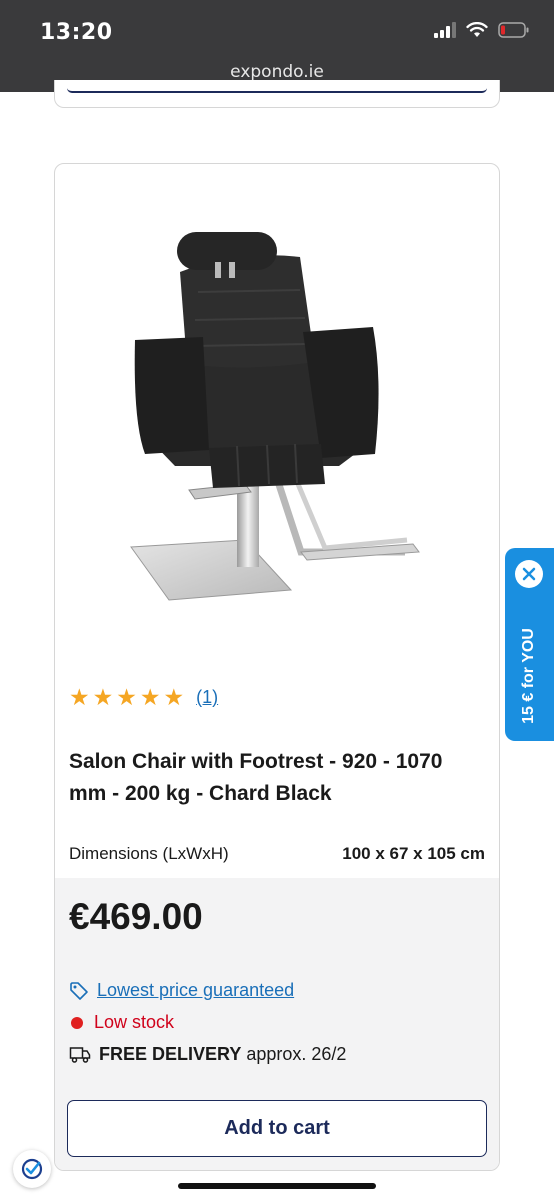 This screenshot has width=554, height=1200. Describe the element at coordinates (195, 990) in the screenshot. I see `lowest-price-link: Lowest price guaranteed` at that location.